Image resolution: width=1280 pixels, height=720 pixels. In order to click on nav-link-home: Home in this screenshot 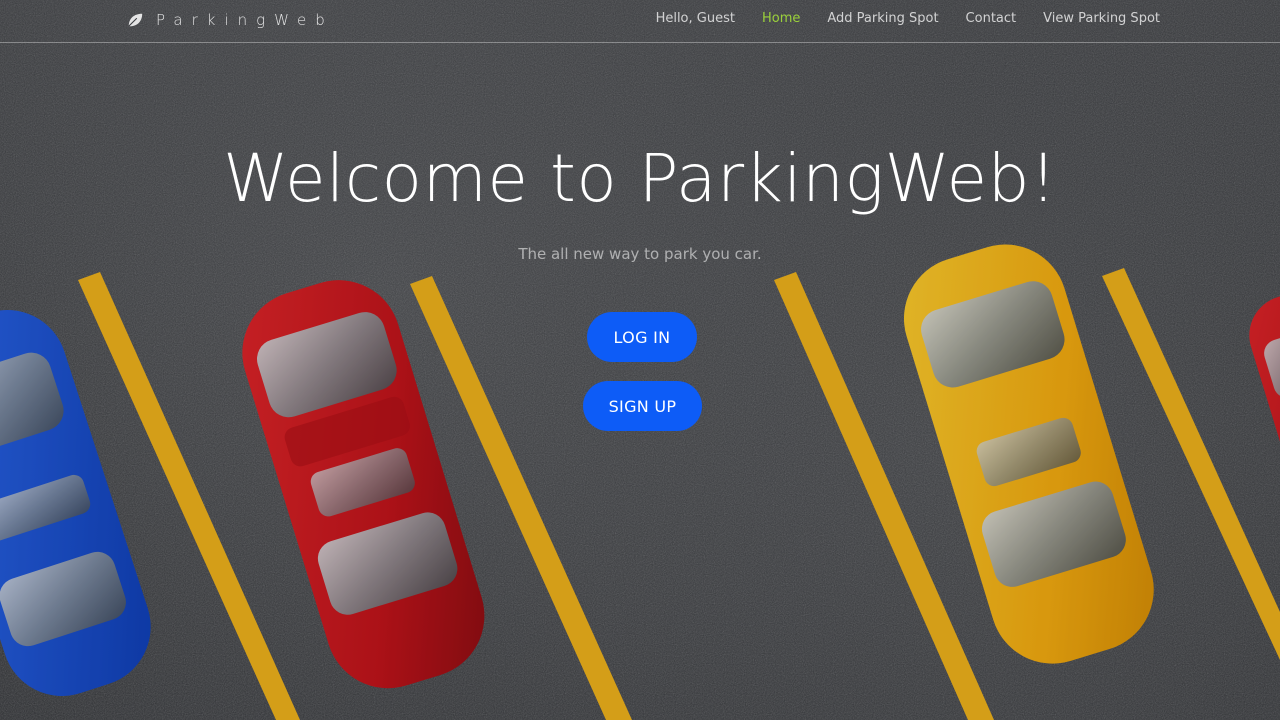, I will do `click(781, 18)`.